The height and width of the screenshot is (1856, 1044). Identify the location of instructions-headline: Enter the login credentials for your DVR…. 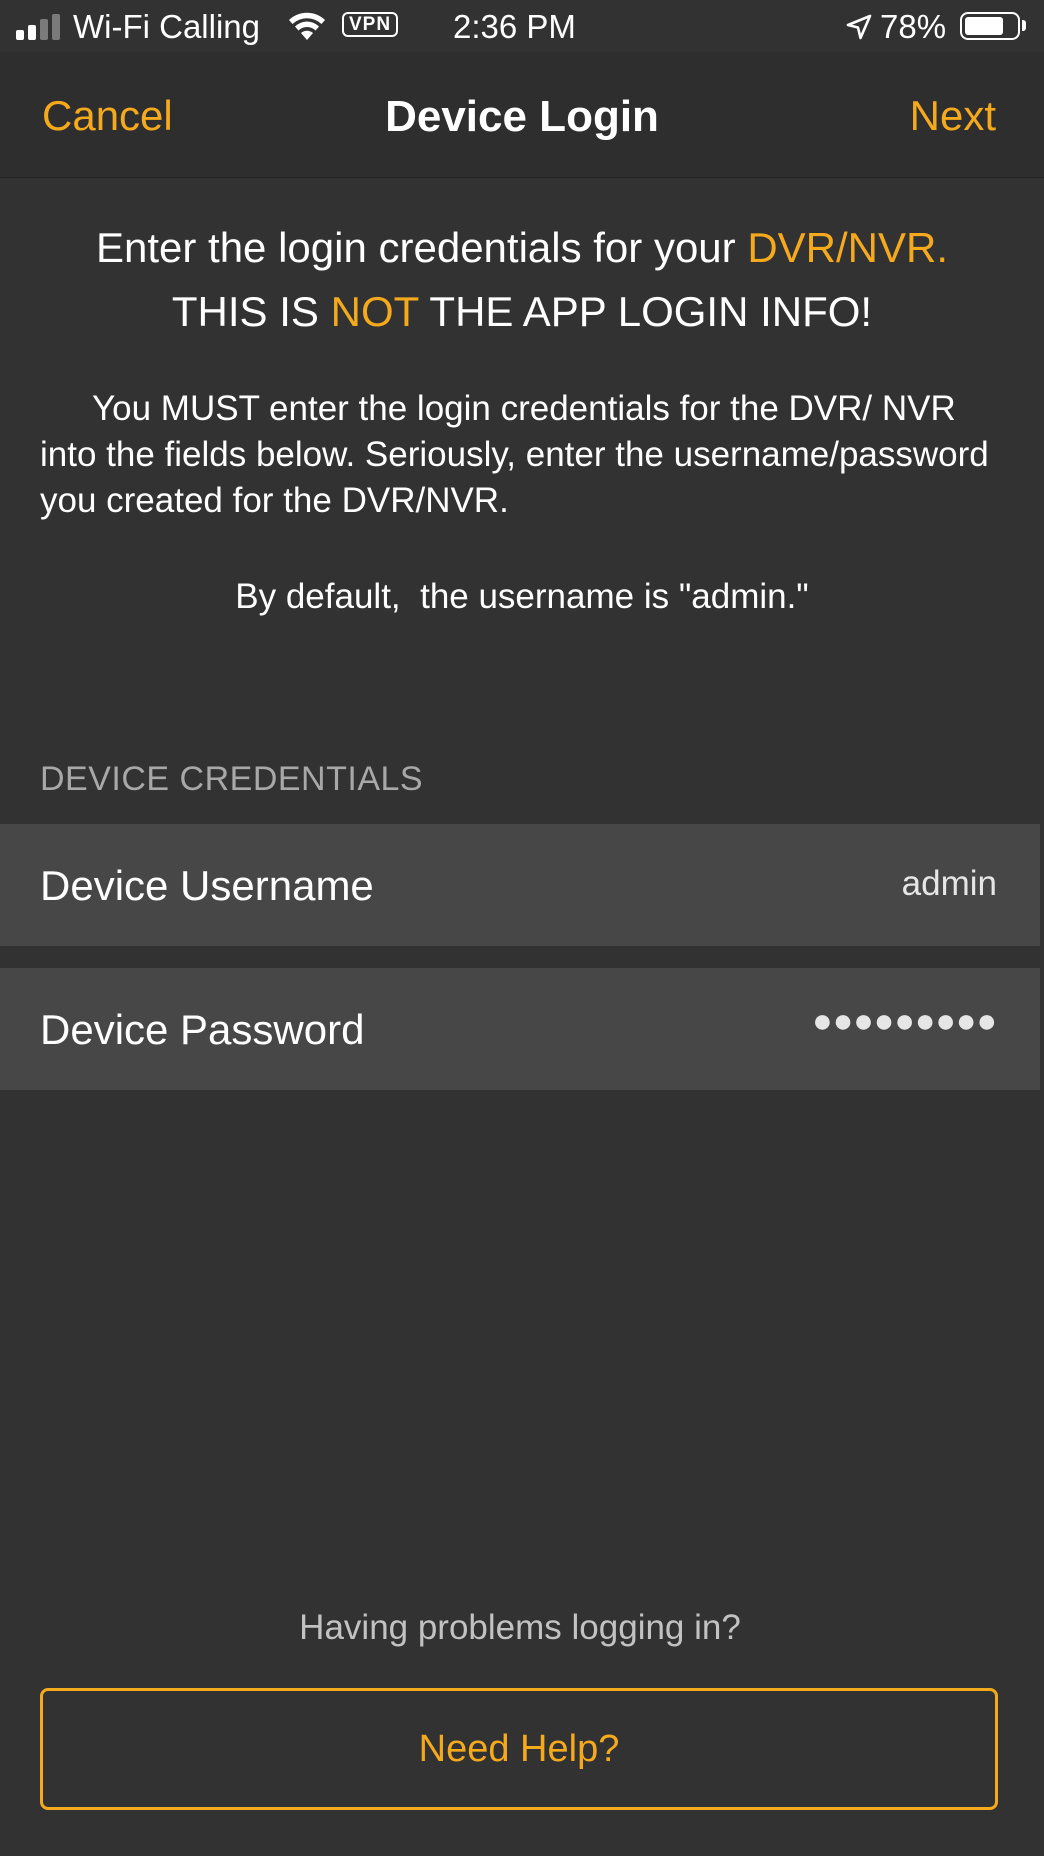
(522, 280).